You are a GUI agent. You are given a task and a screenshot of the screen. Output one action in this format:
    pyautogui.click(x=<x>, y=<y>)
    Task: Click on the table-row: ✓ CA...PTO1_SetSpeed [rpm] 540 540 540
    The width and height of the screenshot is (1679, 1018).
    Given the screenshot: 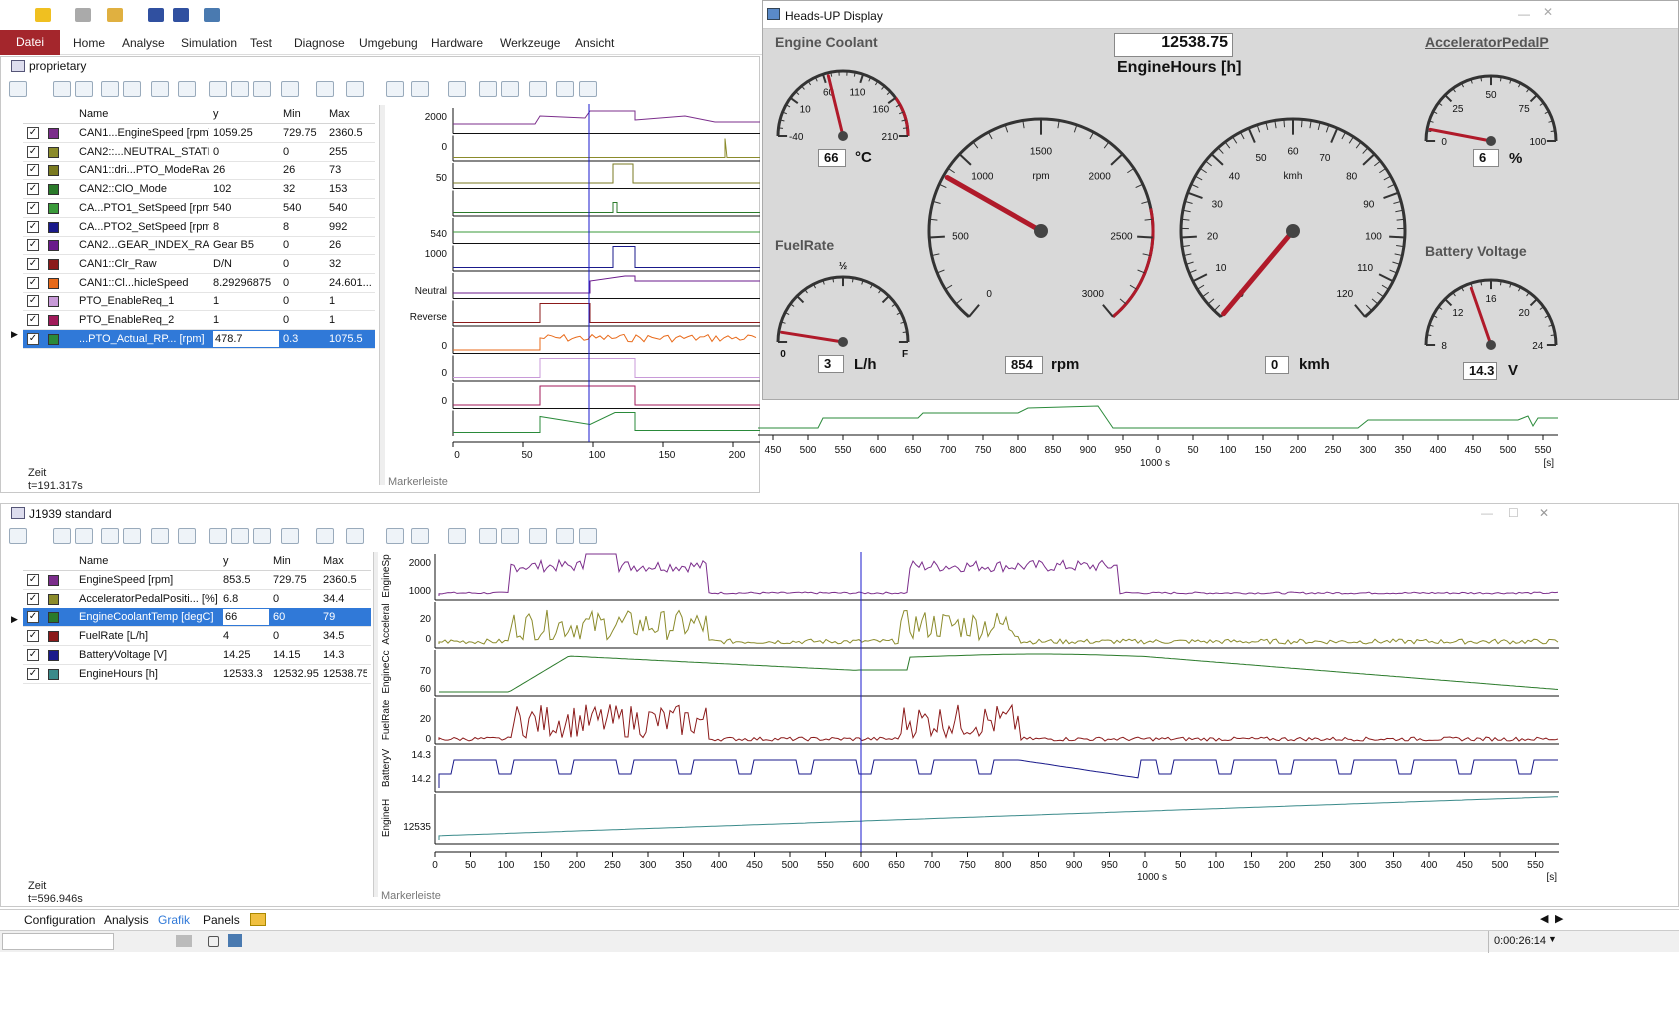 What is the action you would take?
    pyautogui.click(x=199, y=208)
    